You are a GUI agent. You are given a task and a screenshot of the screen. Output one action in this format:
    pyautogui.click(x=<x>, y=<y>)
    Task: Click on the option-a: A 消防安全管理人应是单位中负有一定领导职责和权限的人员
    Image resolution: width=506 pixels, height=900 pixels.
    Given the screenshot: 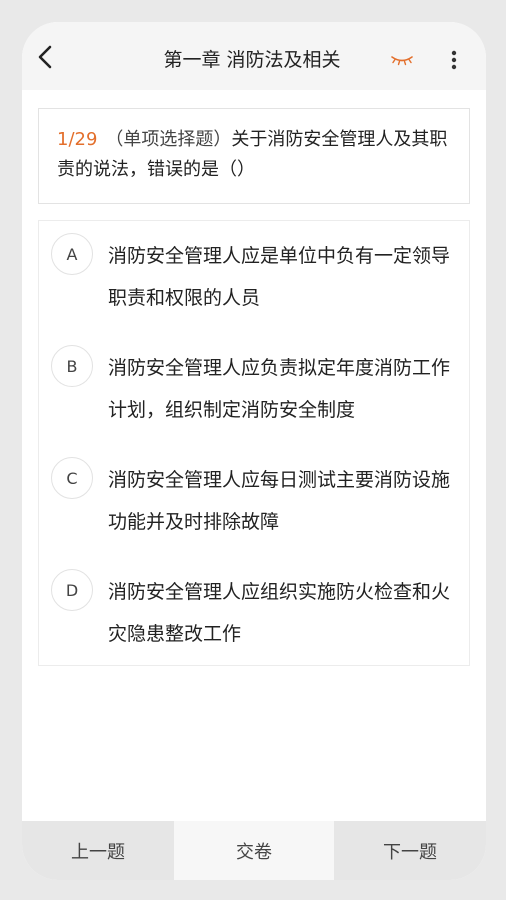 What is the action you would take?
    pyautogui.click(x=254, y=275)
    